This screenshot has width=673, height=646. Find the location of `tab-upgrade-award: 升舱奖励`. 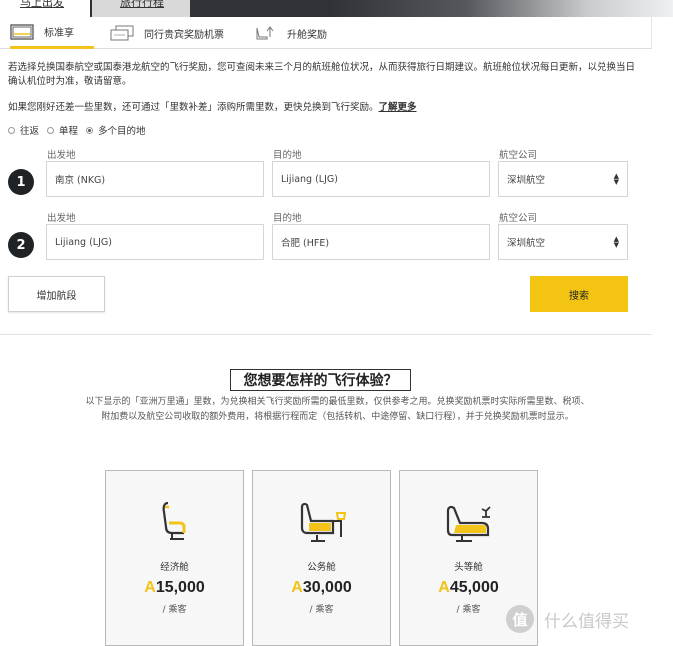

tab-upgrade-award: 升舱奖励 is located at coordinates (290, 33).